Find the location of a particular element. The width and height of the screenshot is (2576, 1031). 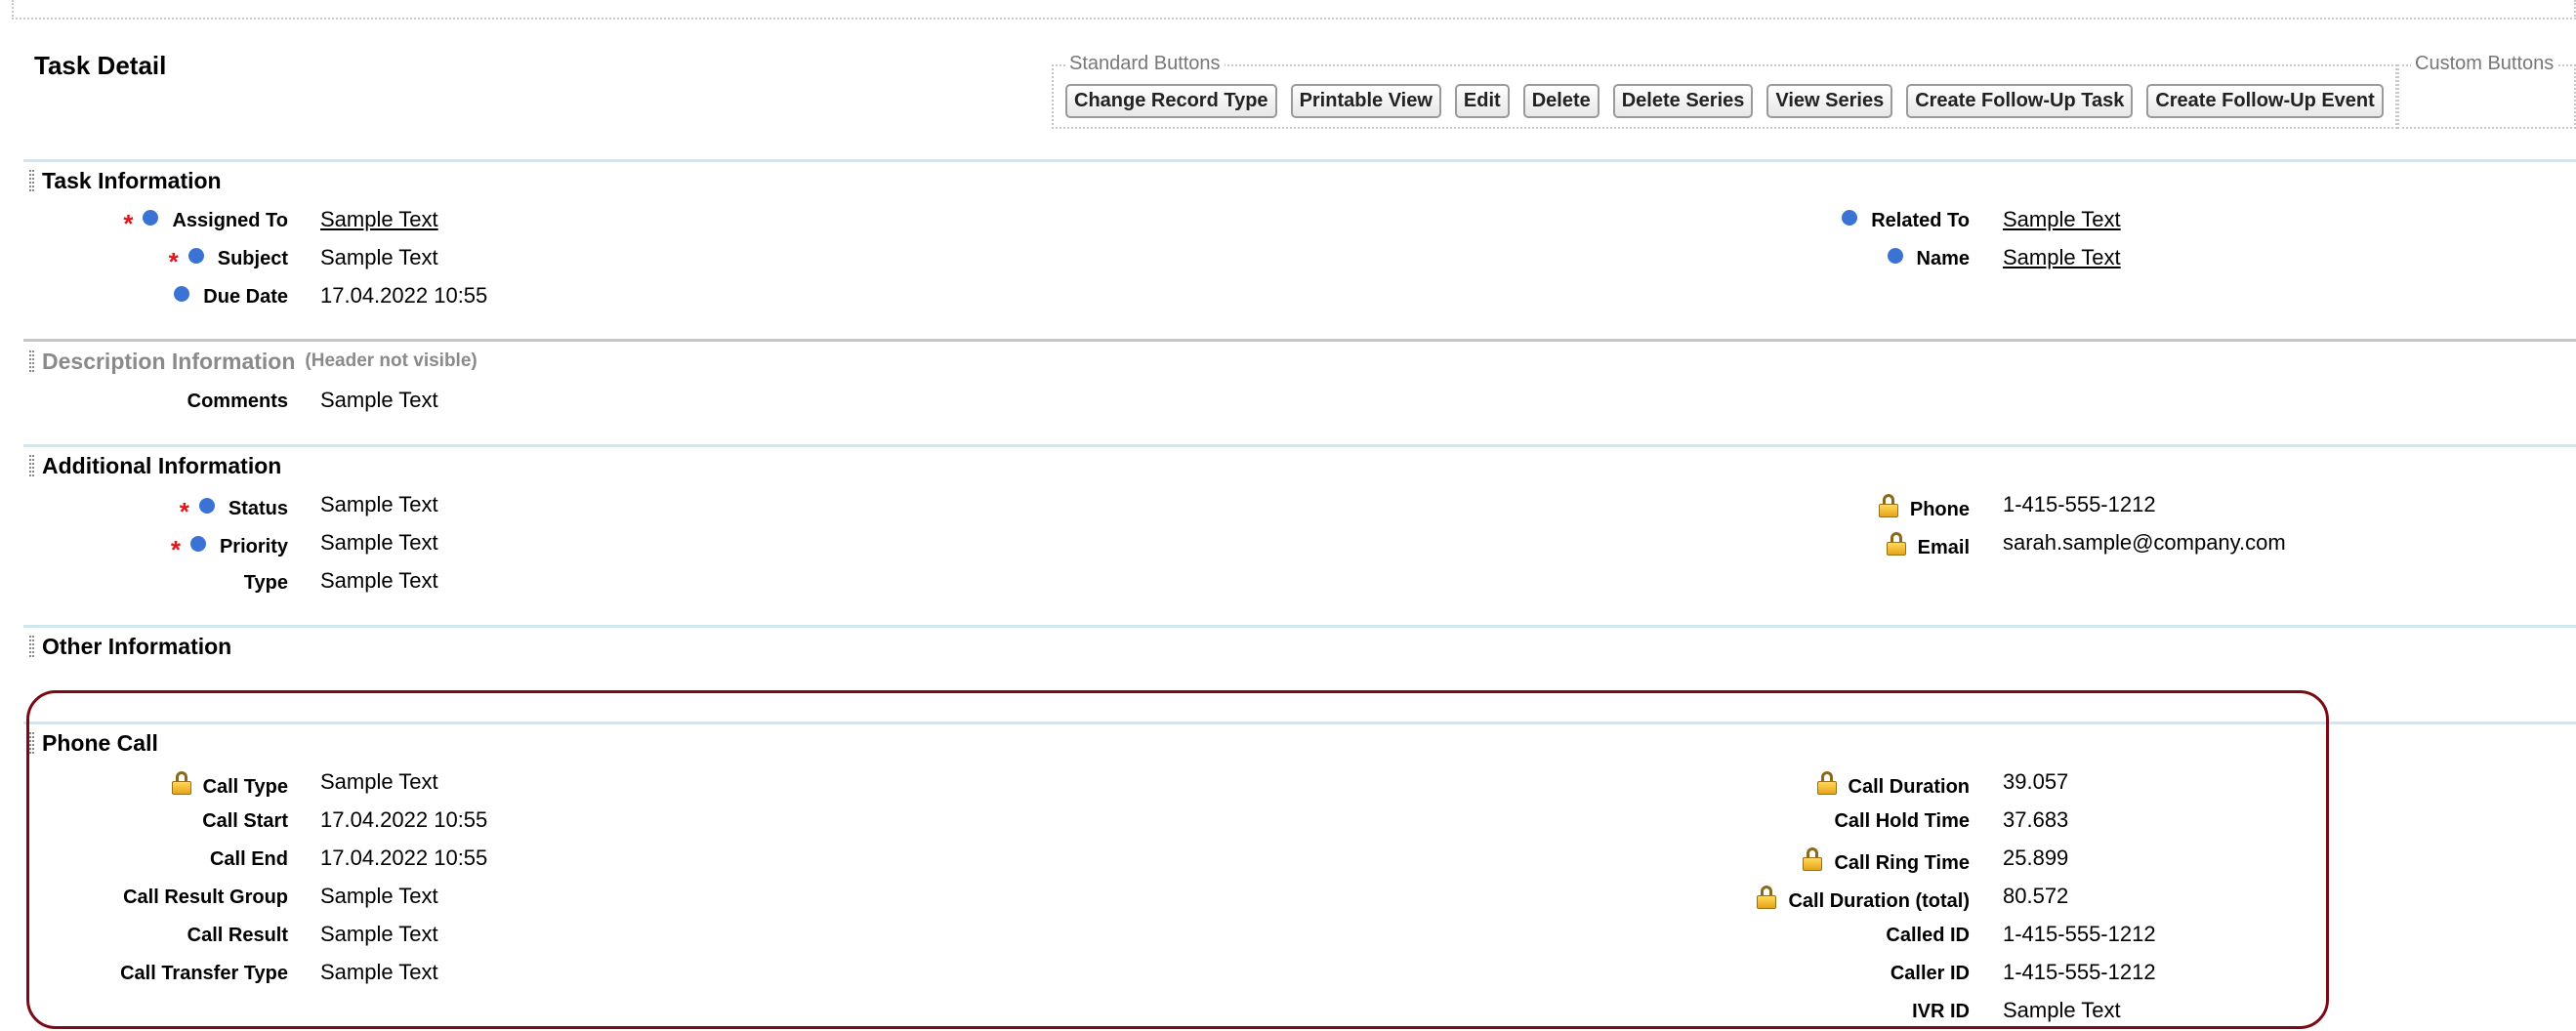

section-header-other-information: Other Information is located at coordinates (130, 646).